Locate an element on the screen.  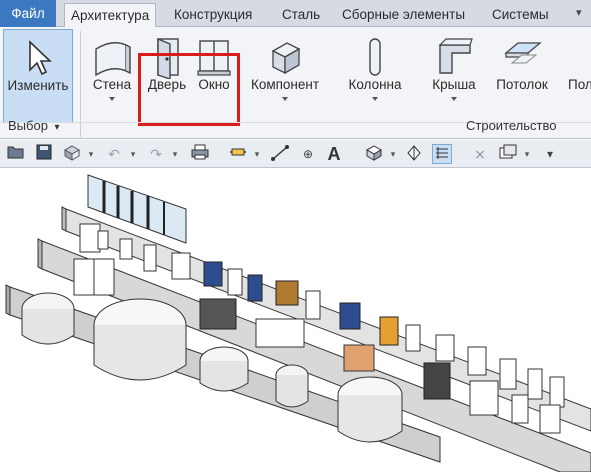
component-label: Компонент is located at coordinates (285, 84).